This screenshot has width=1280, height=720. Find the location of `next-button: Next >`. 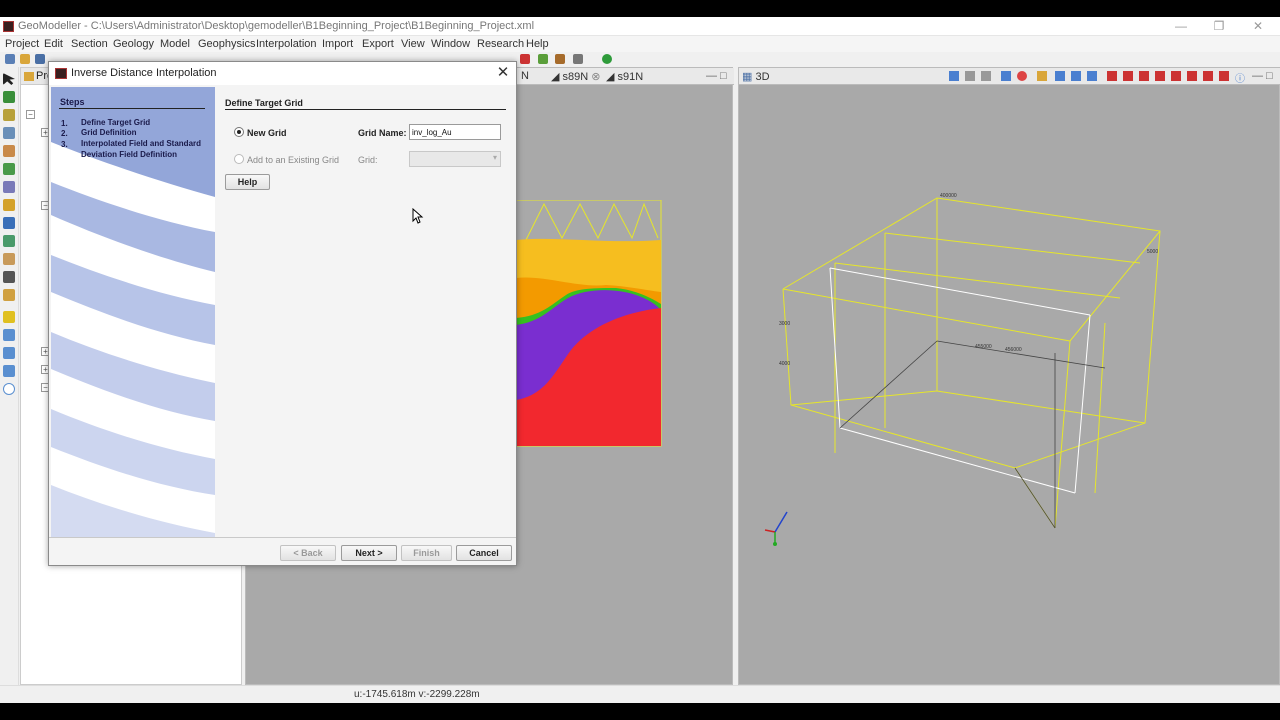

next-button: Next > is located at coordinates (369, 553).